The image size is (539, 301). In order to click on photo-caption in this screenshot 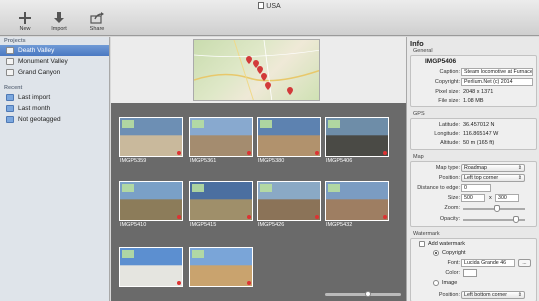, I will do `click(151, 291)`.